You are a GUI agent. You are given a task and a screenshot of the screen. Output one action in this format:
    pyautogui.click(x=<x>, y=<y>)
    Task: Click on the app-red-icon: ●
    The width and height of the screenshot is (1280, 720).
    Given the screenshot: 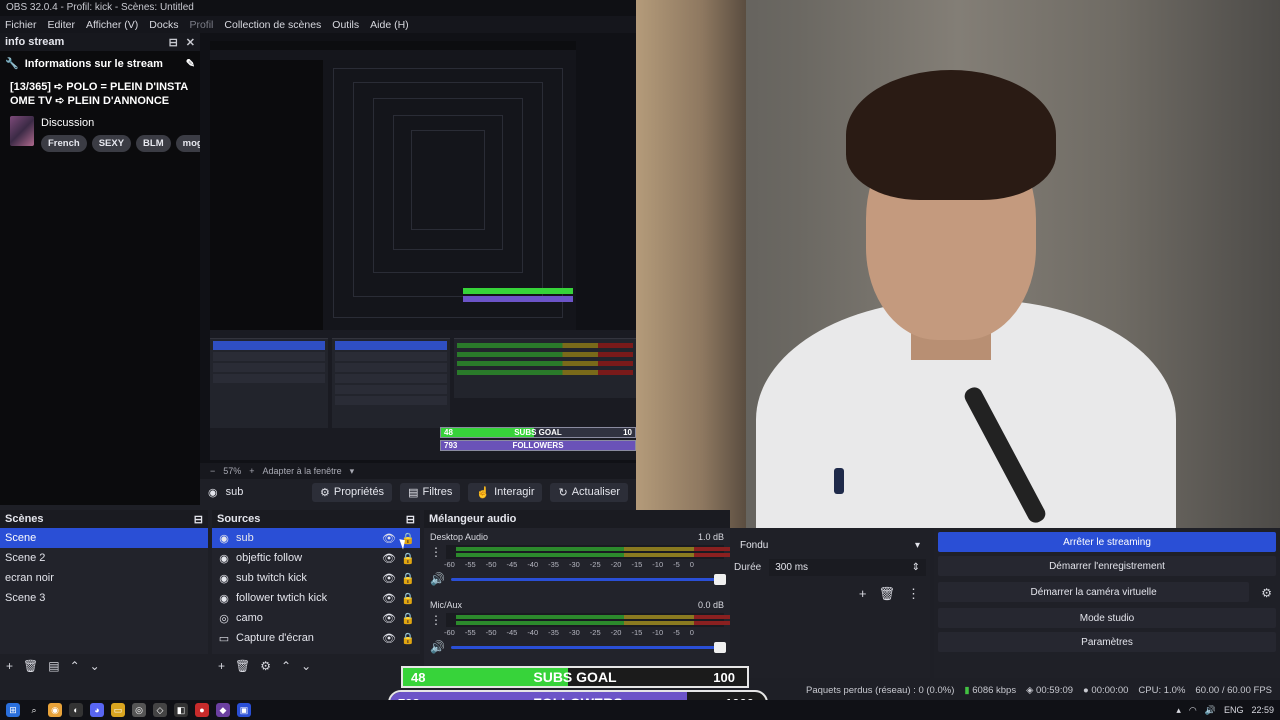 What is the action you would take?
    pyautogui.click(x=202, y=710)
    